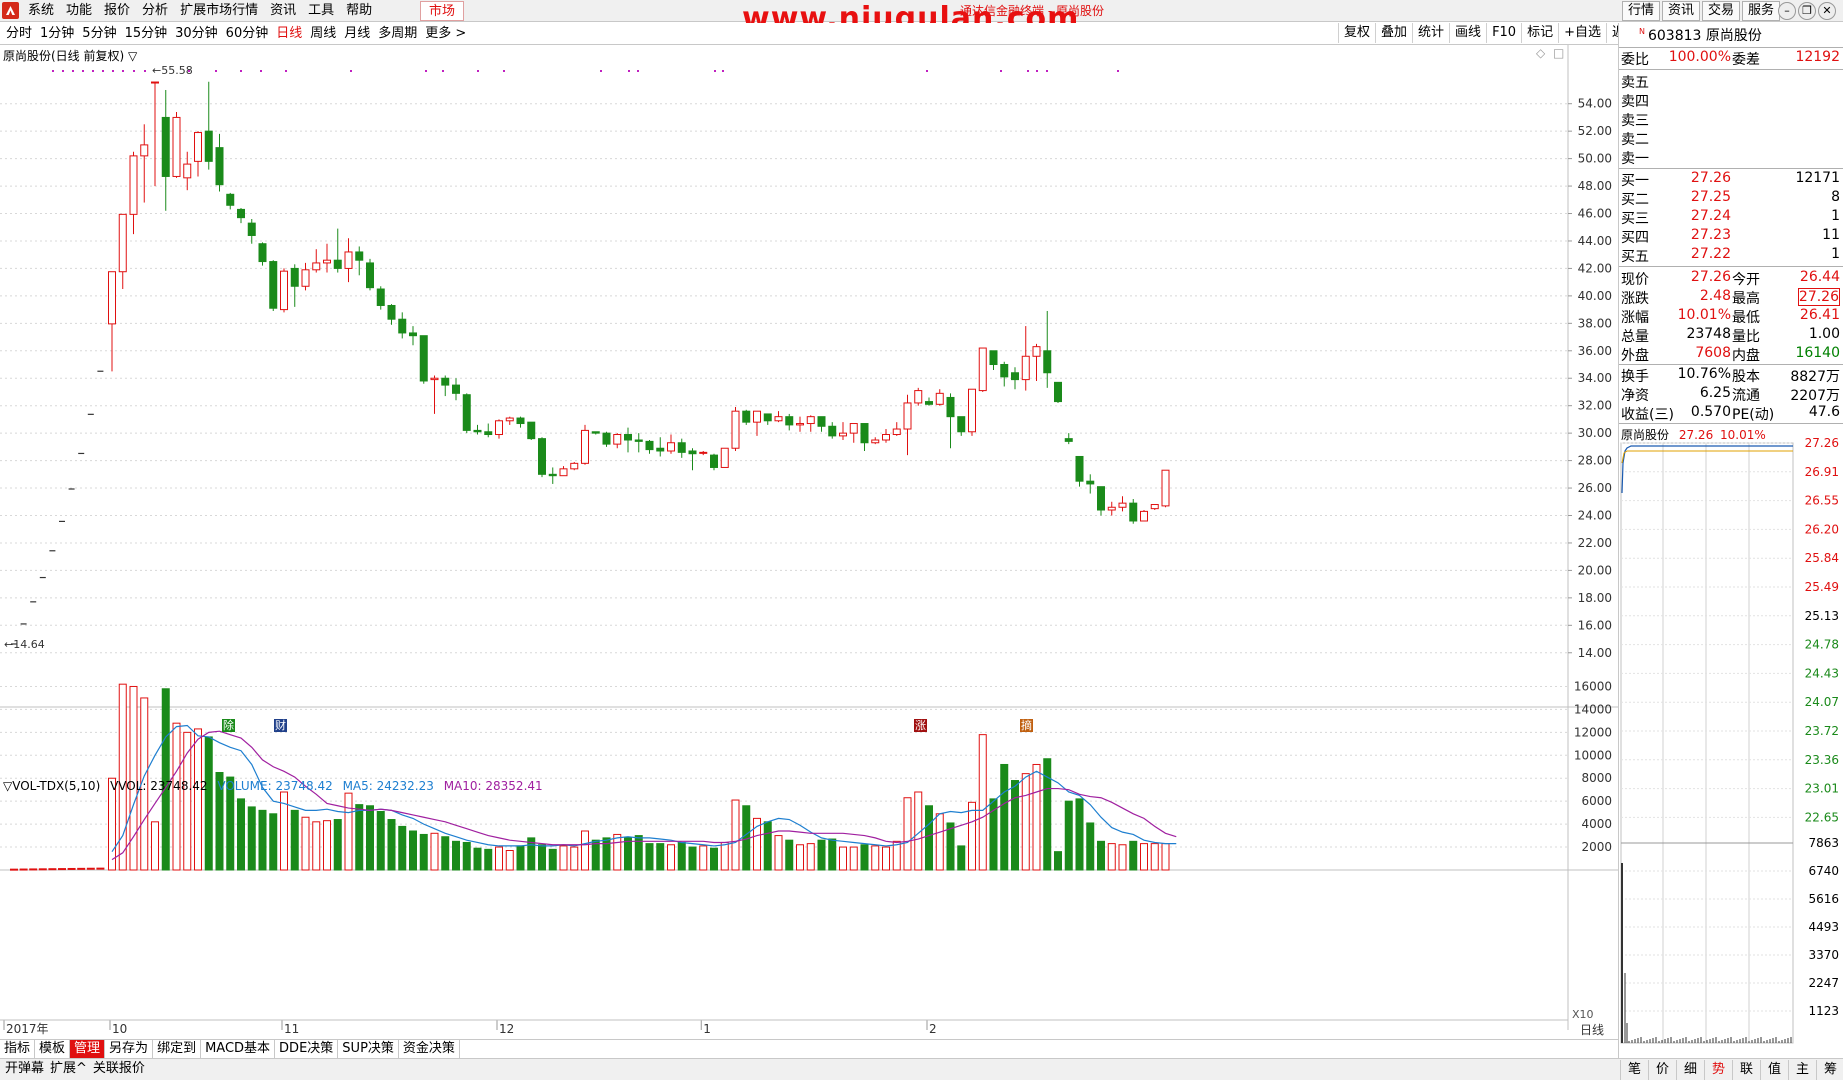 Image resolution: width=1843 pixels, height=1080 pixels. Describe the element at coordinates (1541, 53) in the screenshot. I see `diamond-icon: ◇` at that location.